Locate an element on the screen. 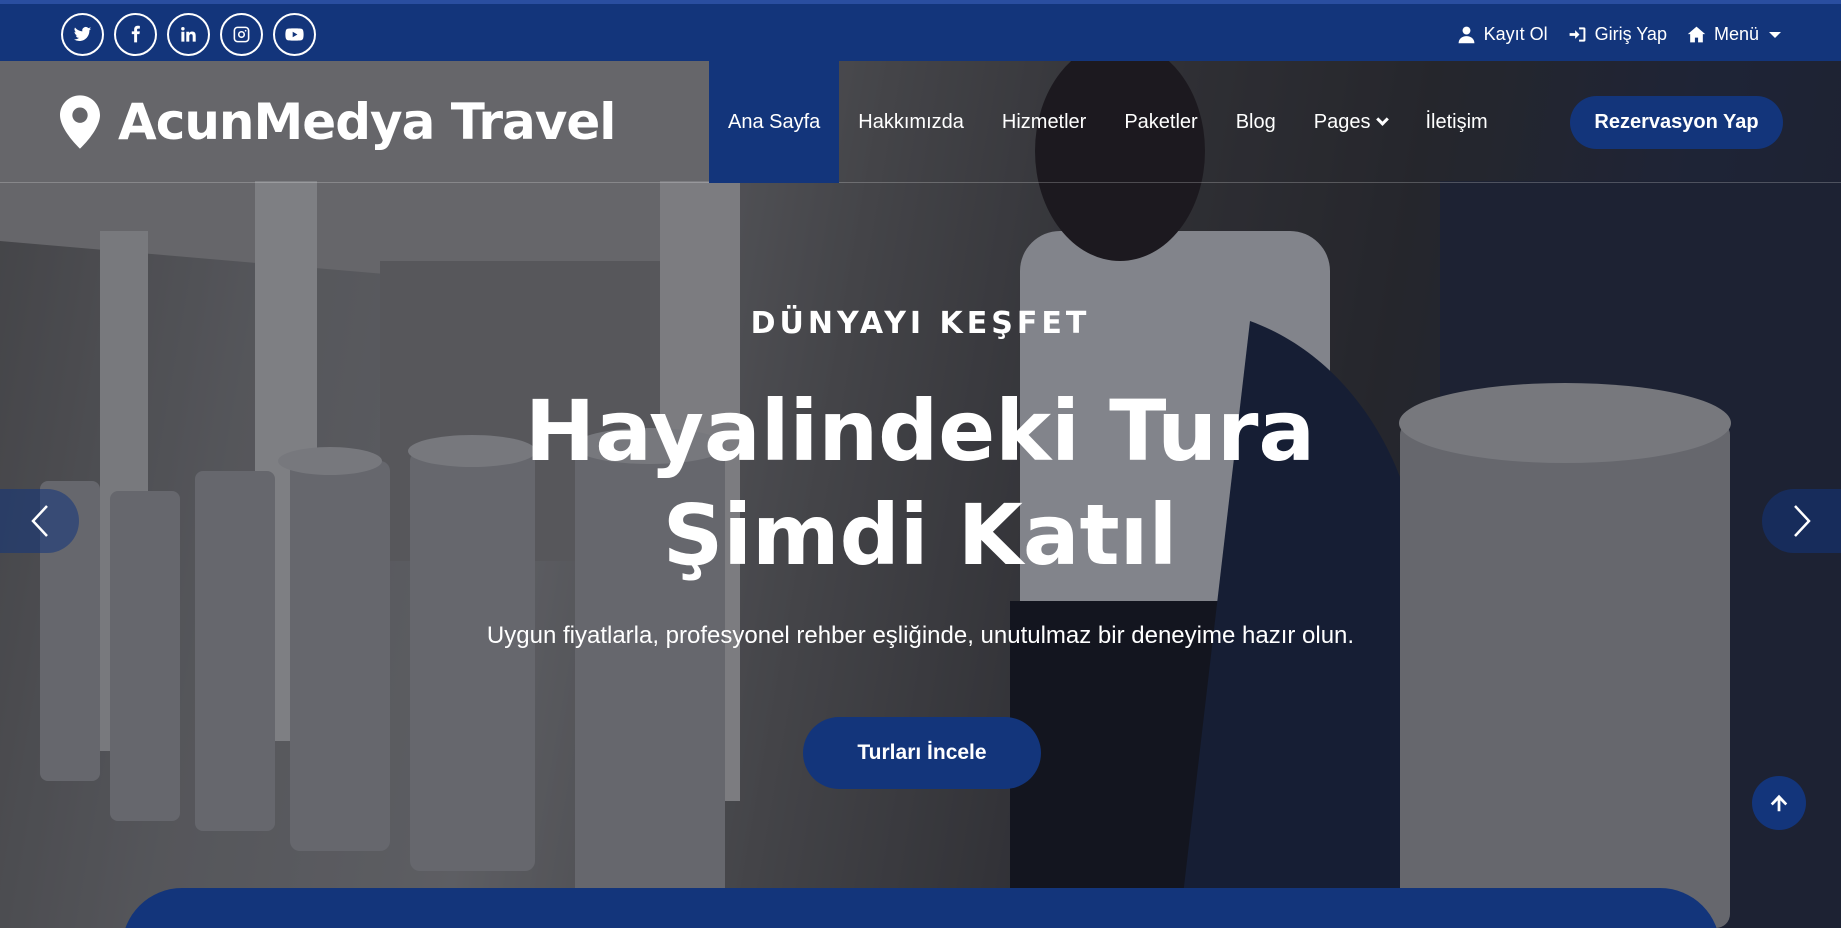  social-links is located at coordinates (188, 34).